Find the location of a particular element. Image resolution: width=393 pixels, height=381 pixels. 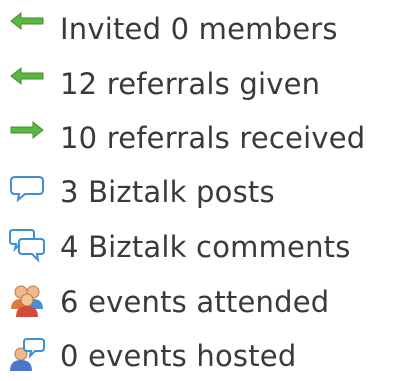

speech-bubble-icon is located at coordinates (27, 192).